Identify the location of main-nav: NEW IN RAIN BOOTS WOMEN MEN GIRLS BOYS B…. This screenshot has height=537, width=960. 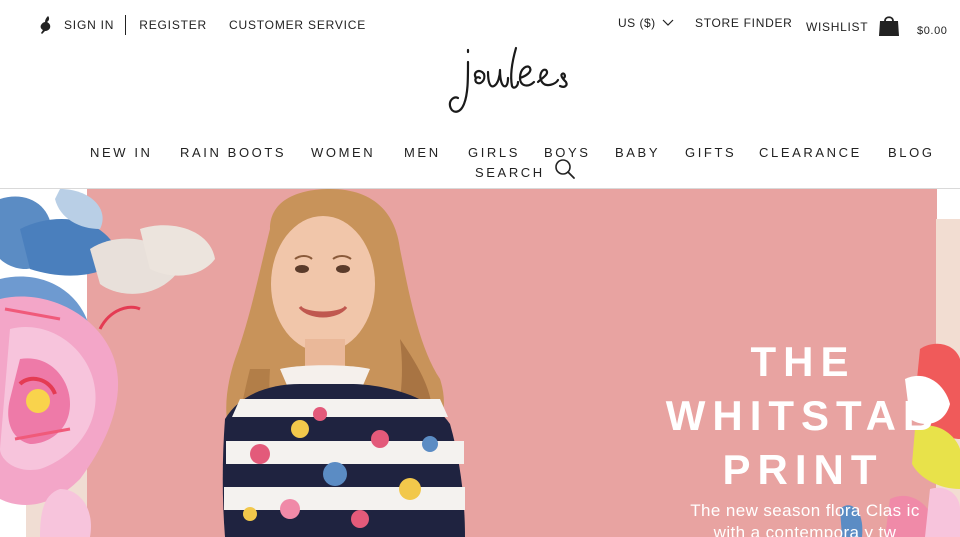
(480, 166).